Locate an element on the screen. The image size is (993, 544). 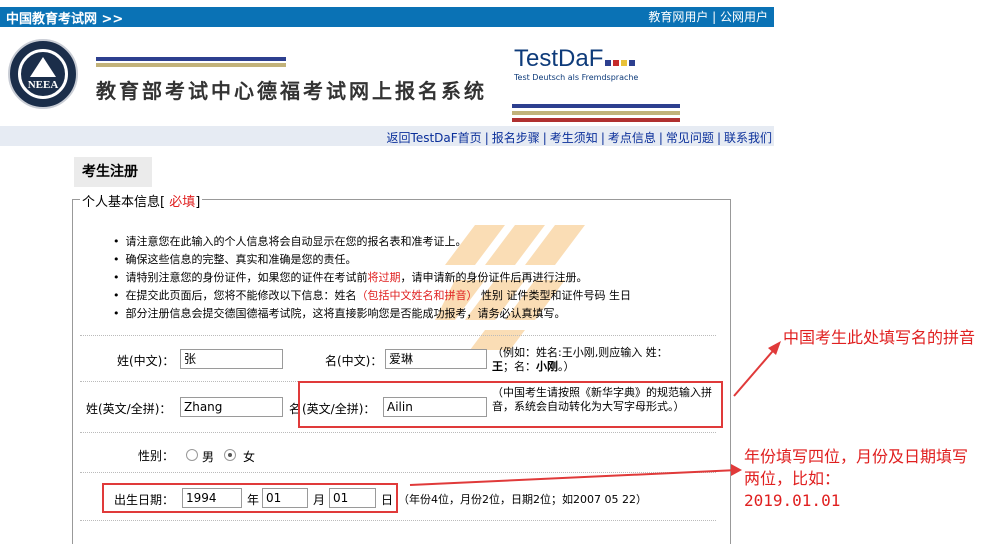
nav-steps-link: 报名步骤 is located at coordinates (516, 138).